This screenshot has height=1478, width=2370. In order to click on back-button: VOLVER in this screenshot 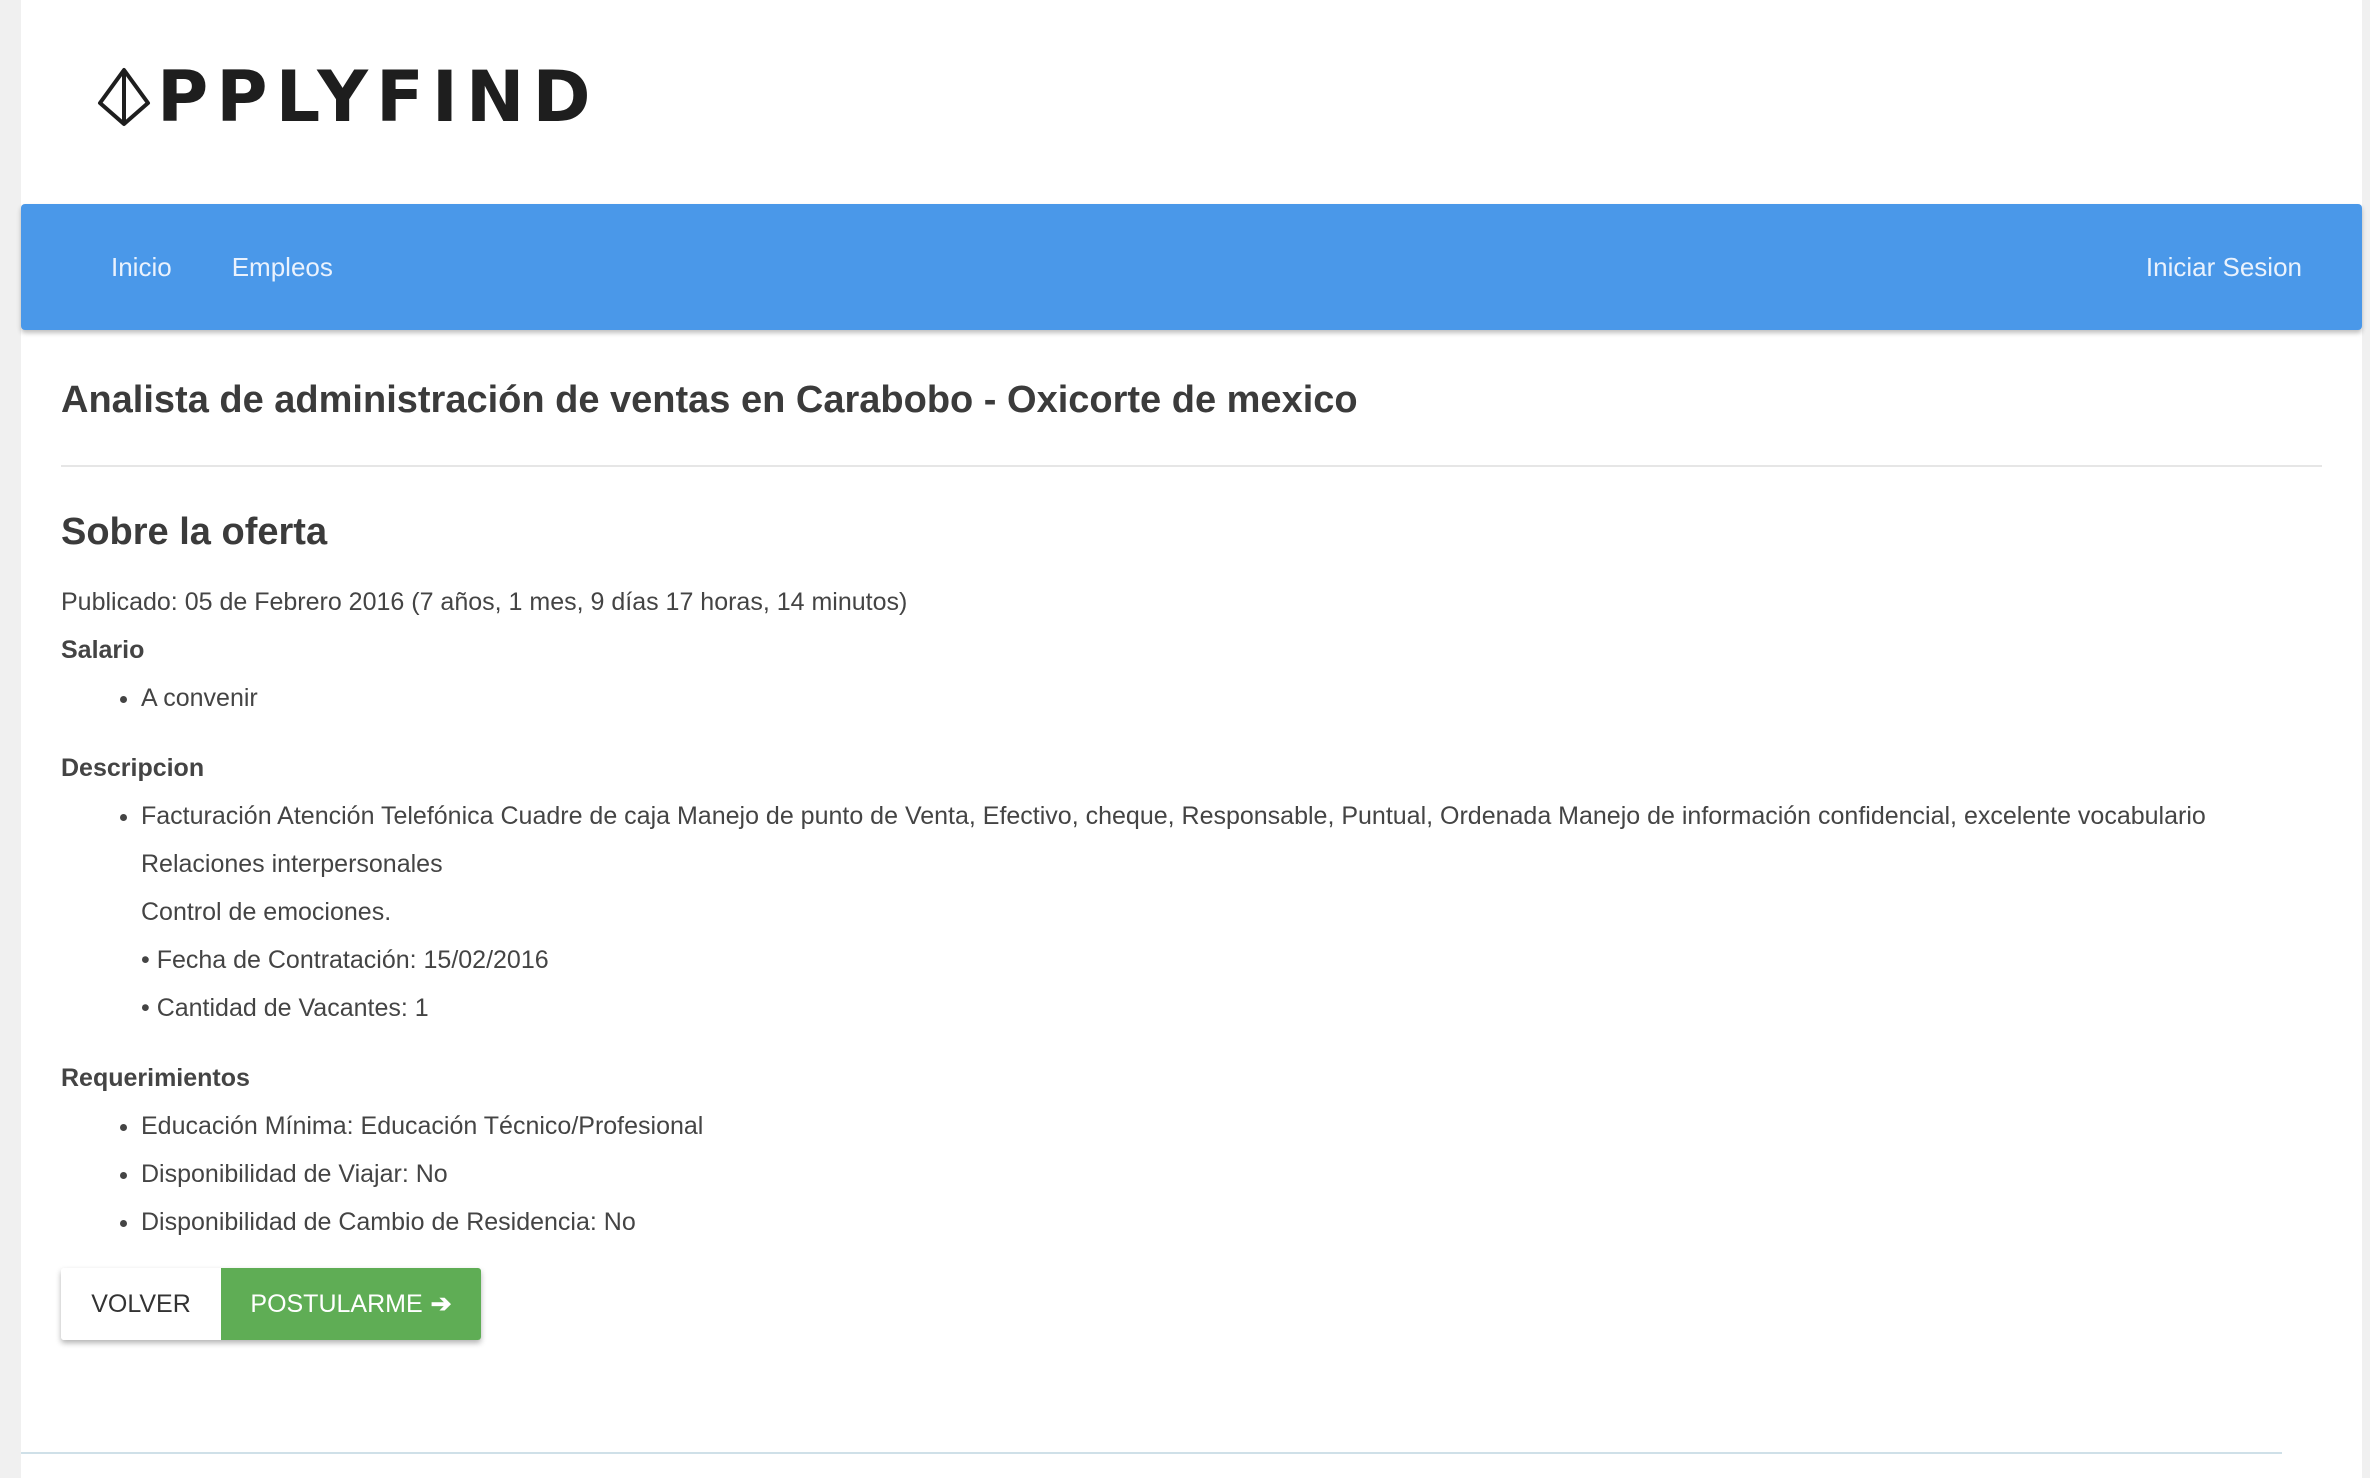, I will do `click(141, 1304)`.